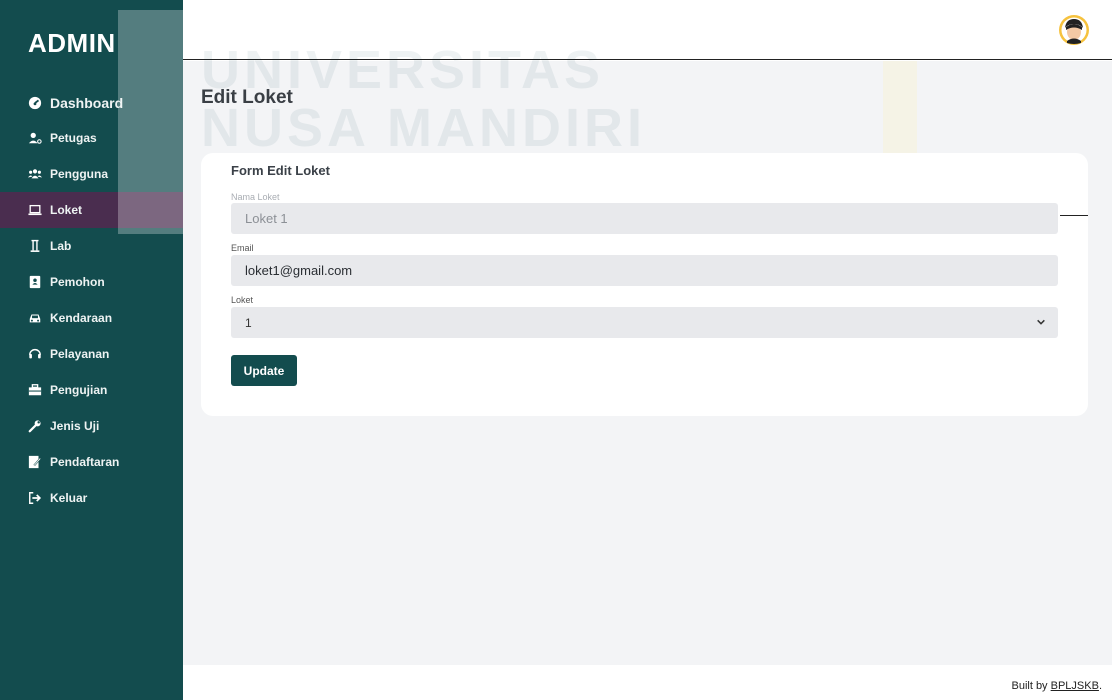 The height and width of the screenshot is (700, 1112). I want to click on gauge-icon, so click(35, 103).